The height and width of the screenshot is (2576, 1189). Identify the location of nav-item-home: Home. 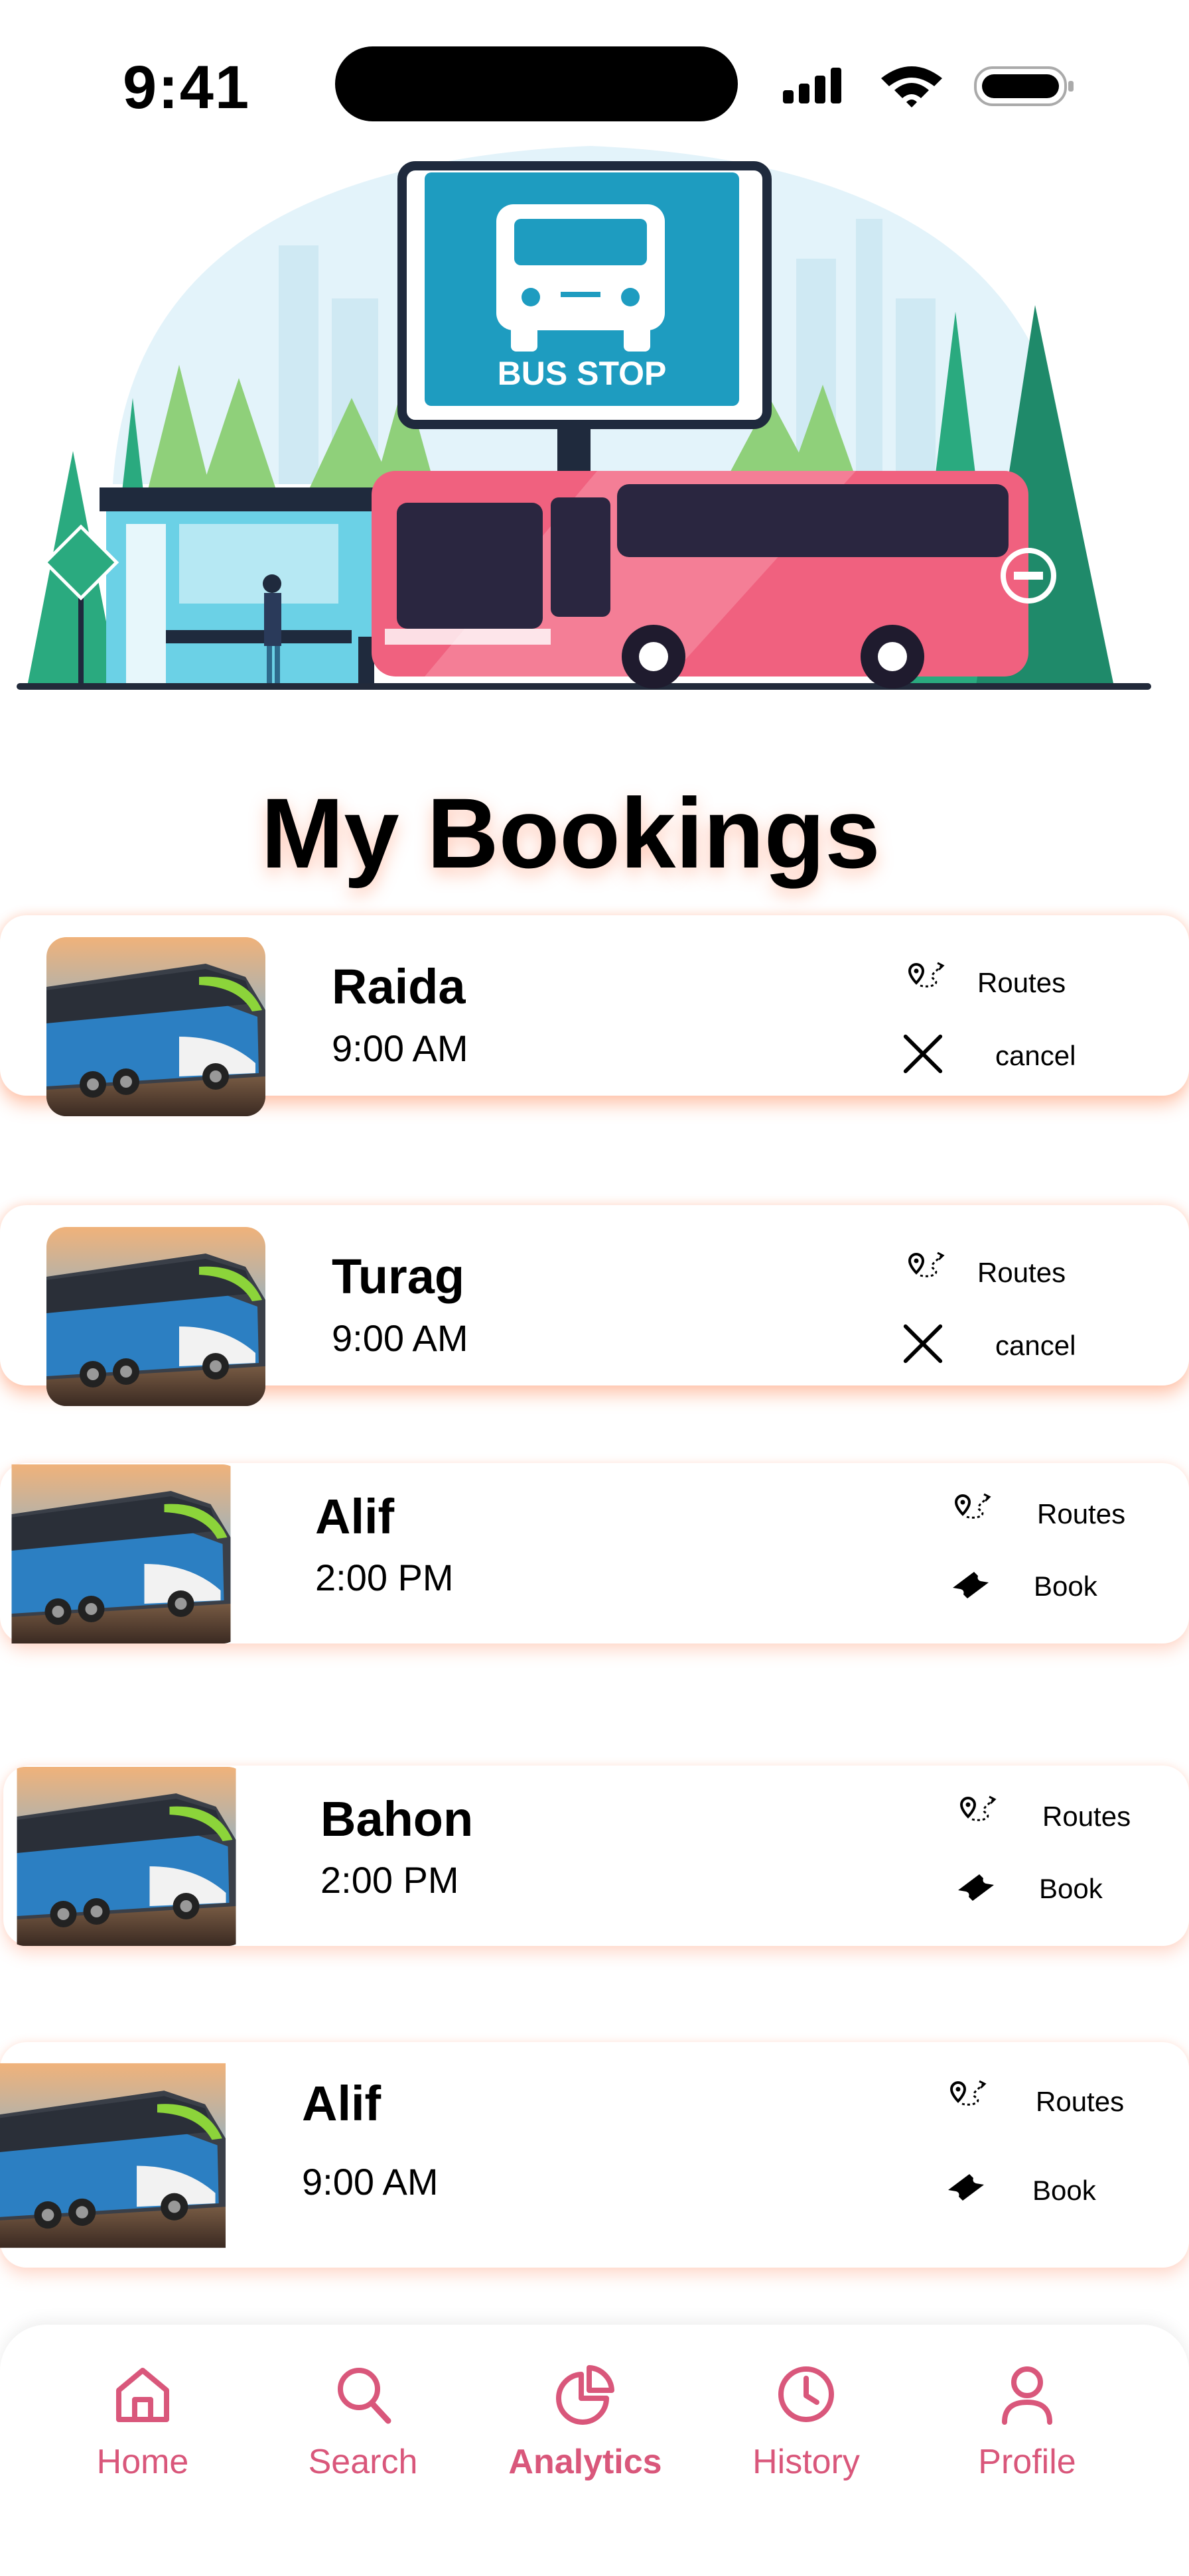
(142, 2421).